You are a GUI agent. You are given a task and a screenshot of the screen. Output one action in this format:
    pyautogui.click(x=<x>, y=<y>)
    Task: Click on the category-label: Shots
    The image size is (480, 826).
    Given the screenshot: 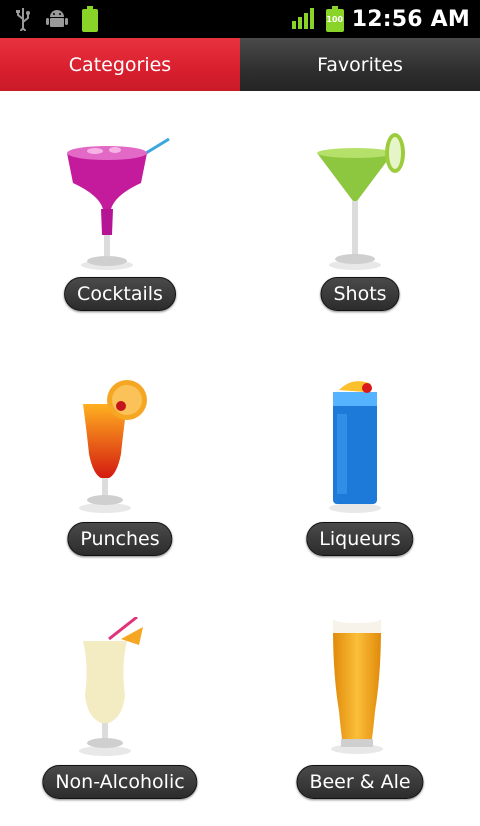 What is the action you would take?
    pyautogui.click(x=360, y=294)
    